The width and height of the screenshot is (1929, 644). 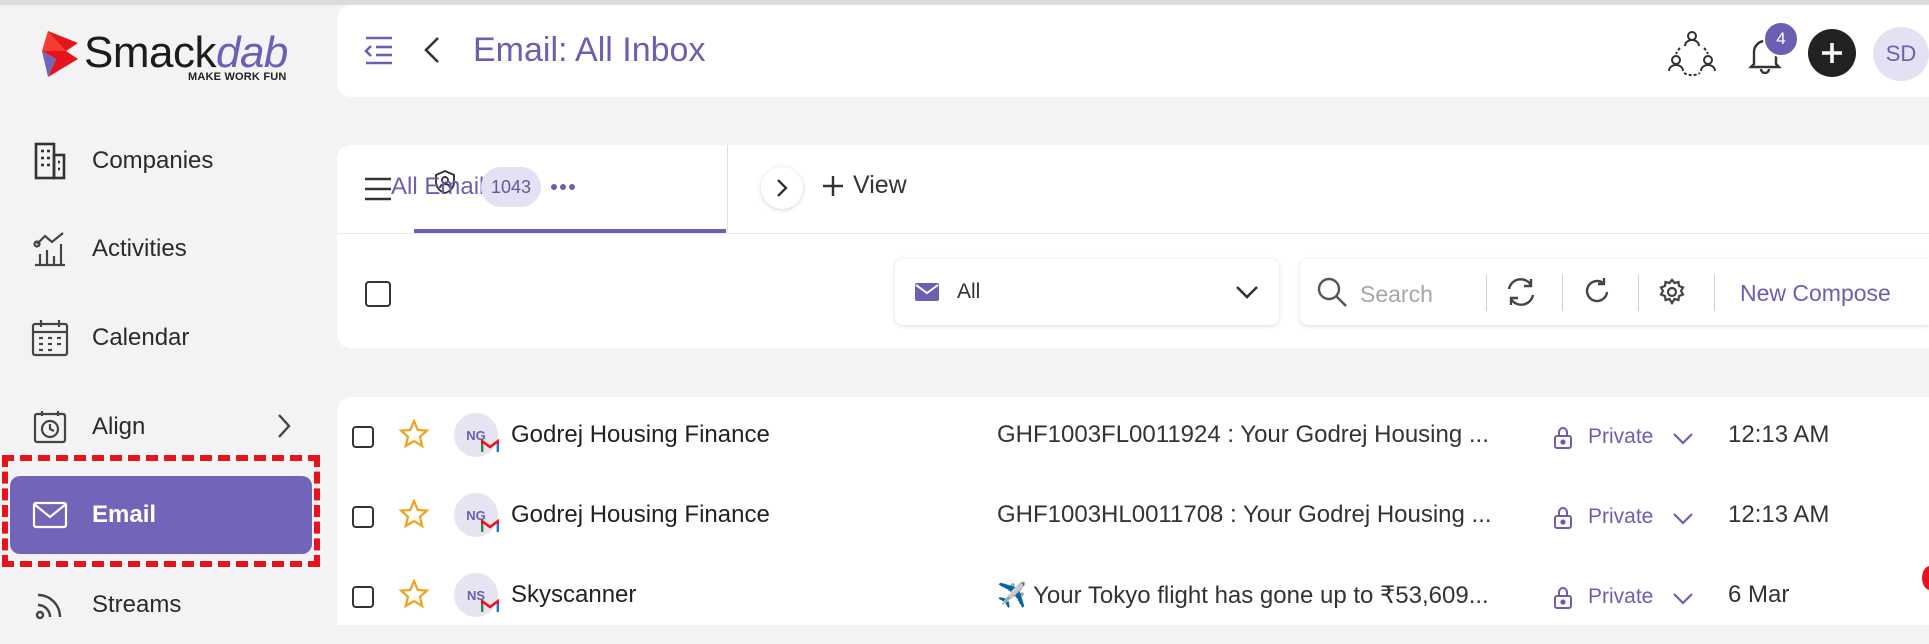 I want to click on mail-filled-icon, so click(x=927, y=294).